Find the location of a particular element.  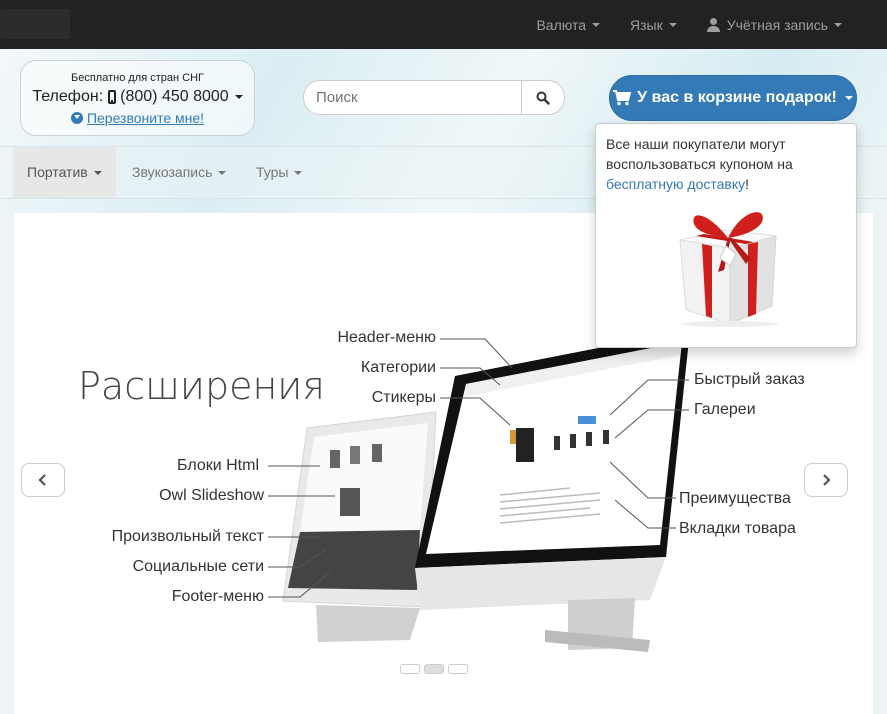

carousel-indicators is located at coordinates (434, 669).